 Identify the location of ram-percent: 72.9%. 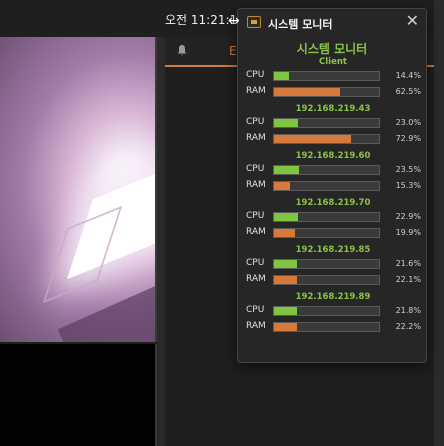
(408, 138).